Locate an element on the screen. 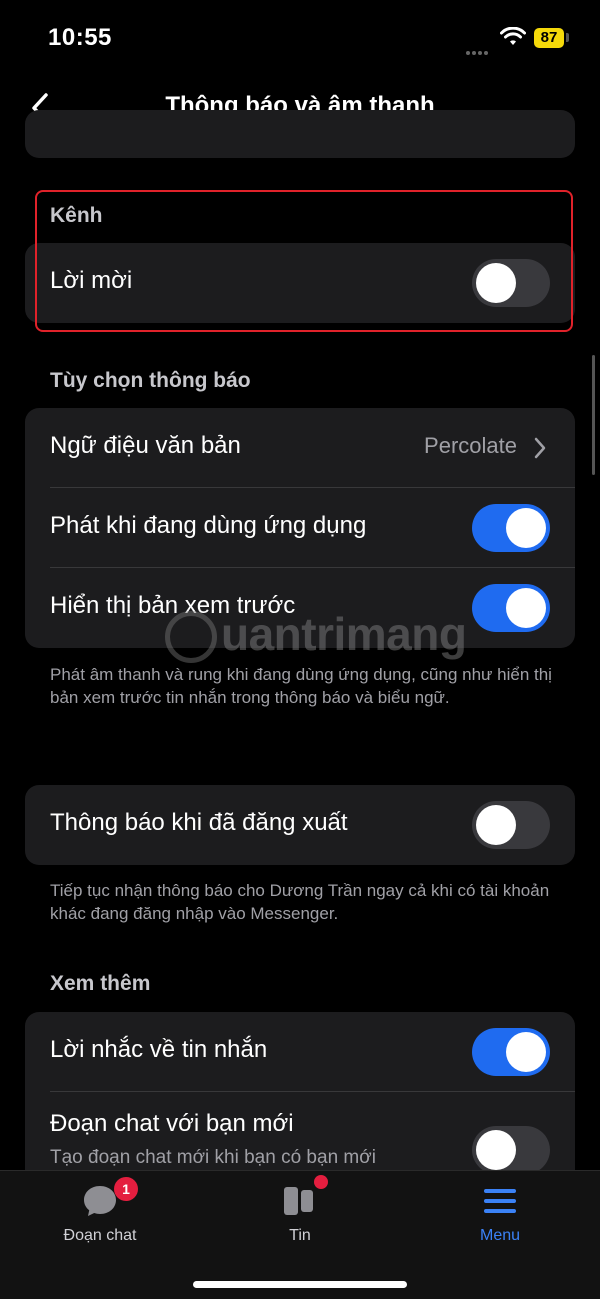  message-reminder-label: Lời nhắc về tin nhắn is located at coordinates (159, 1049).